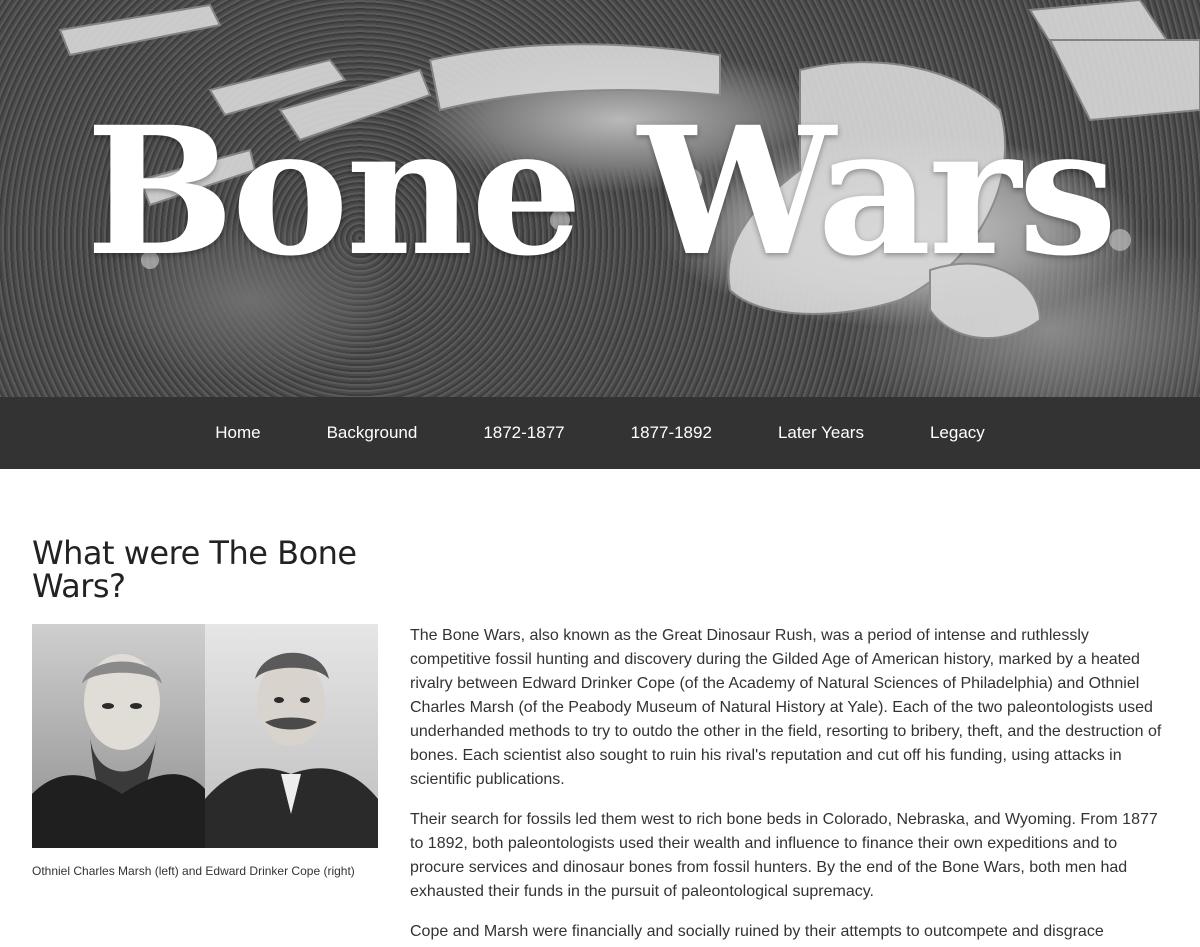  What do you see at coordinates (821, 433) in the screenshot?
I see `nav-item-later-years: Later Years` at bounding box center [821, 433].